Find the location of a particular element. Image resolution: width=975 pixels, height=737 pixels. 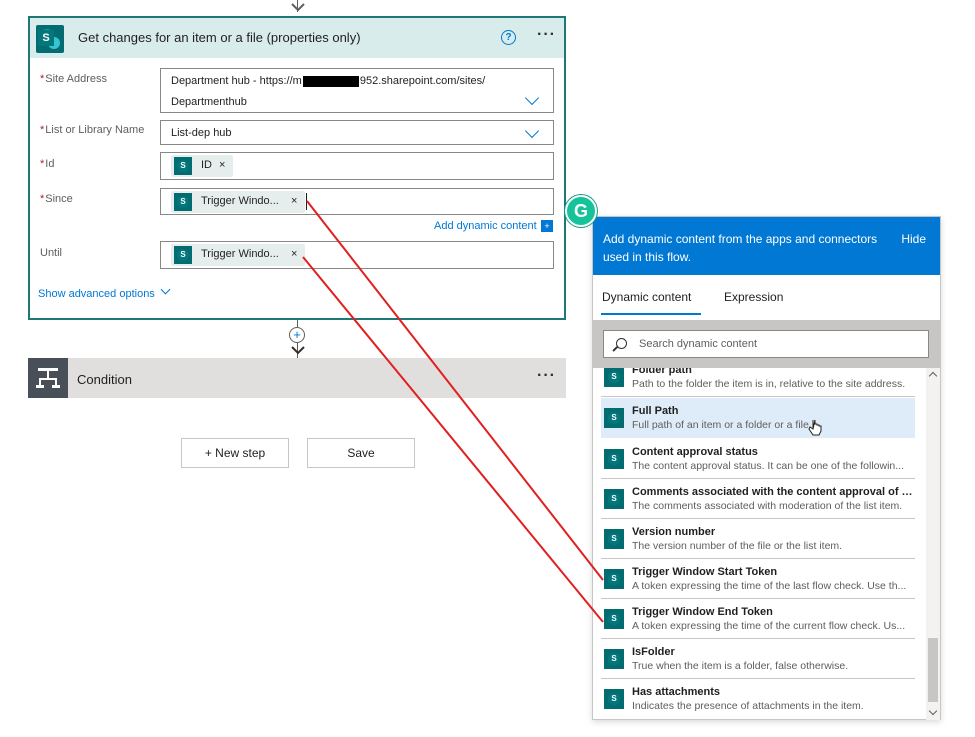

active-tab-indicator is located at coordinates (651, 314).